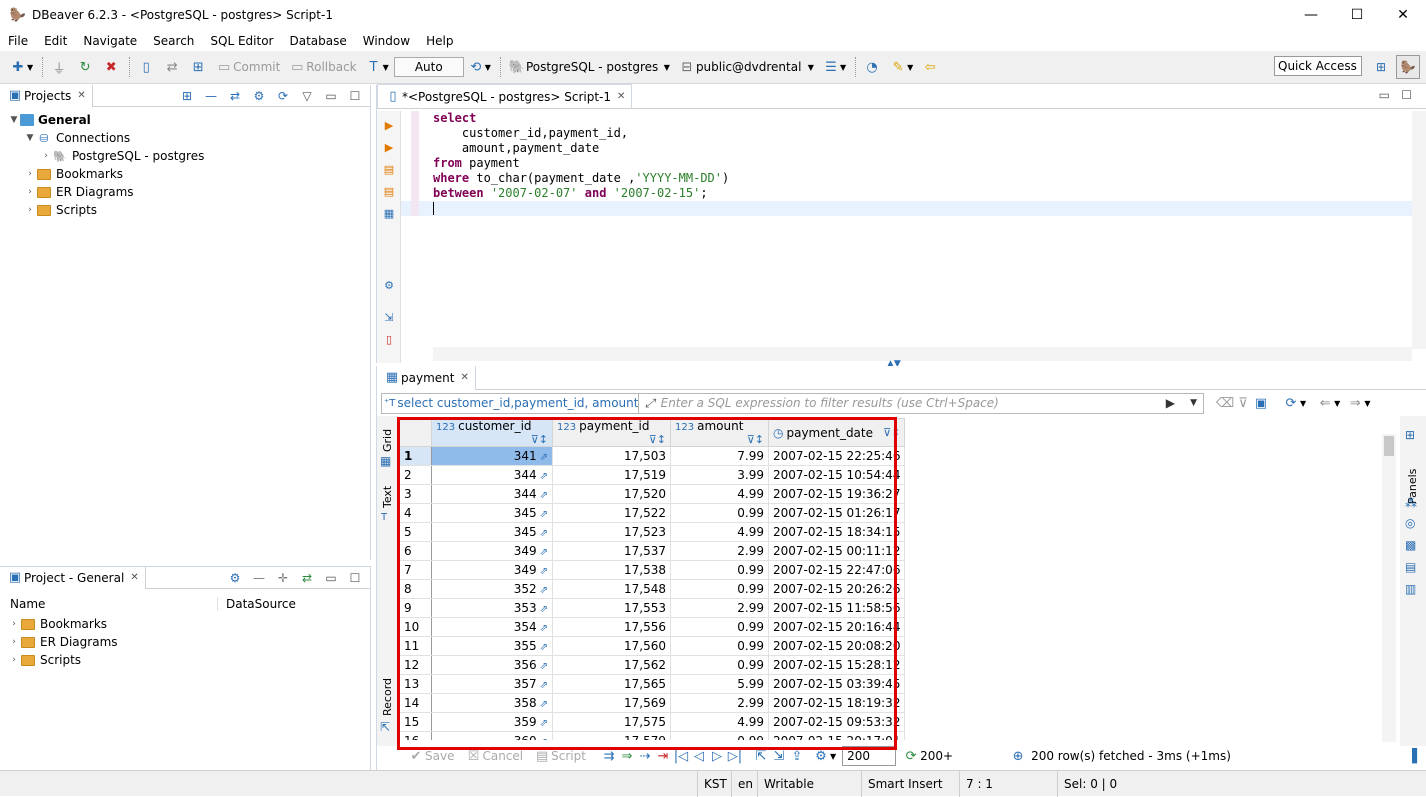  I want to click on first-page-icon: |◁, so click(681, 756).